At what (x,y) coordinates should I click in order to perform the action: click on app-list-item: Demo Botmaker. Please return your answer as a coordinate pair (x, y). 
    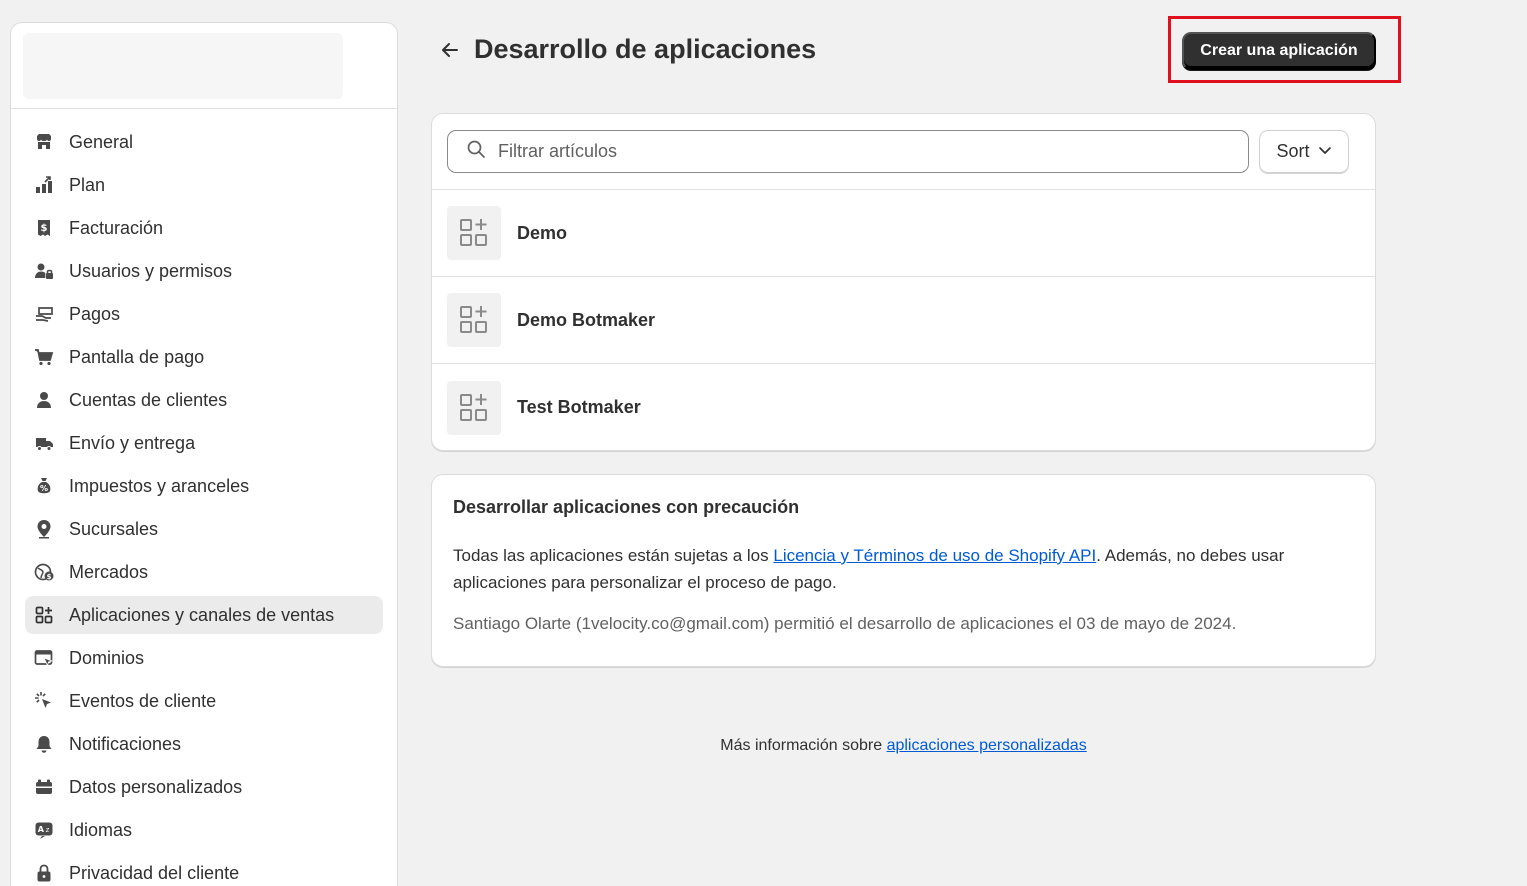
    Looking at the image, I should click on (903, 320).